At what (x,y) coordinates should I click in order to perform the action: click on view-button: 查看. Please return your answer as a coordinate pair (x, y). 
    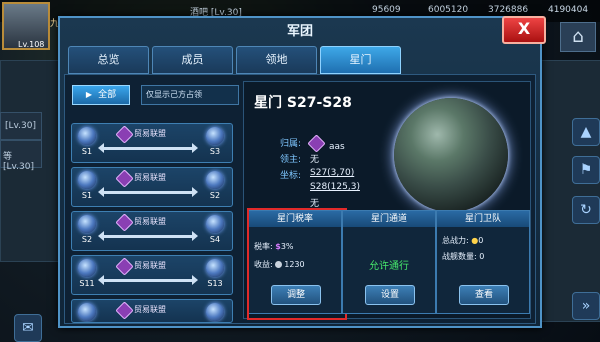
    Looking at the image, I should click on (484, 295).